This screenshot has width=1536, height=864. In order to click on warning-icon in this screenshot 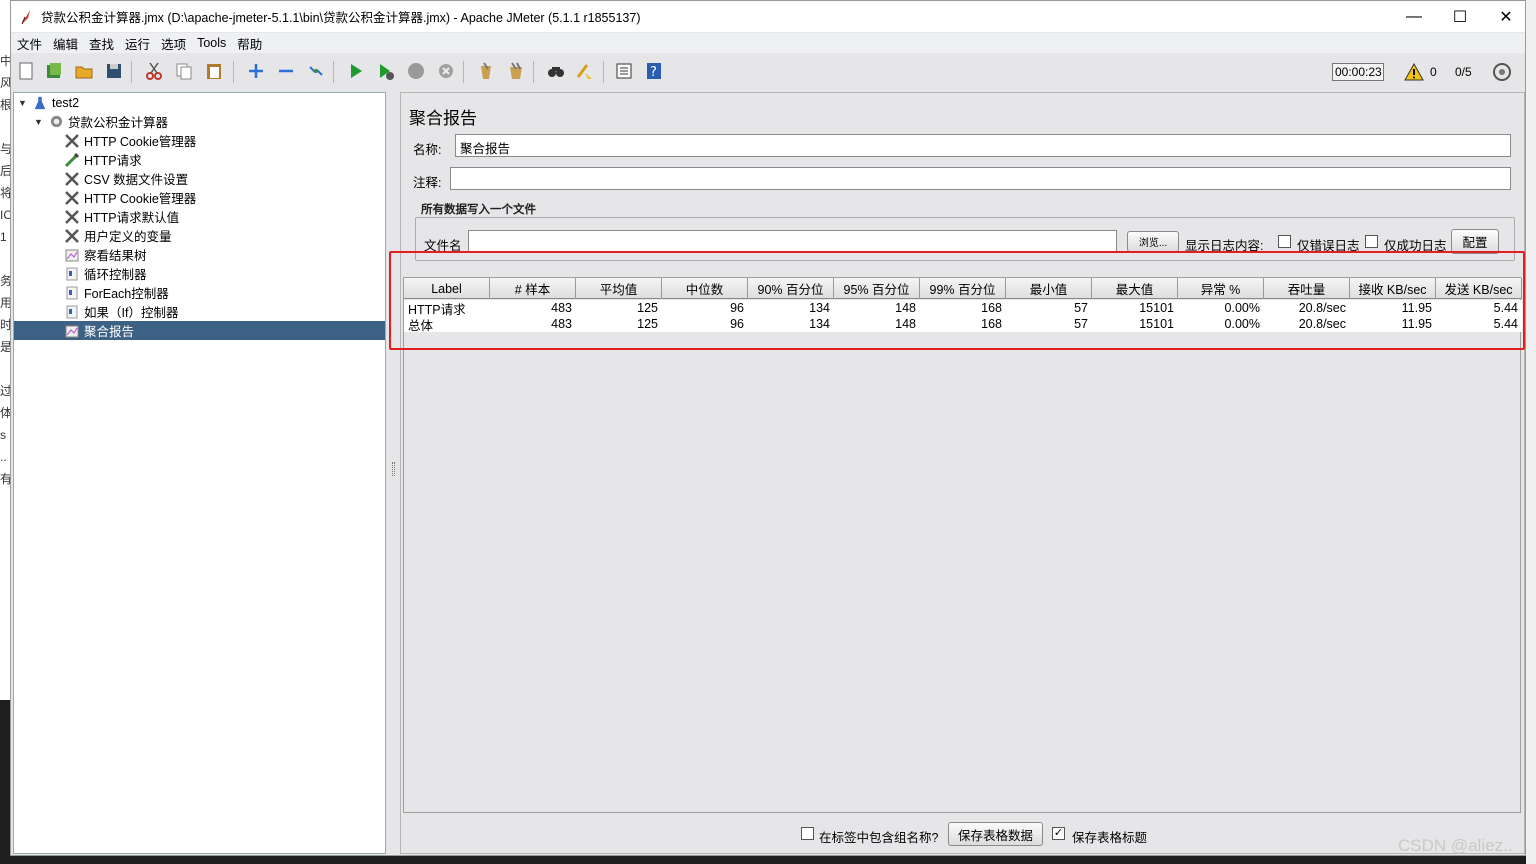, I will do `click(1414, 72)`.